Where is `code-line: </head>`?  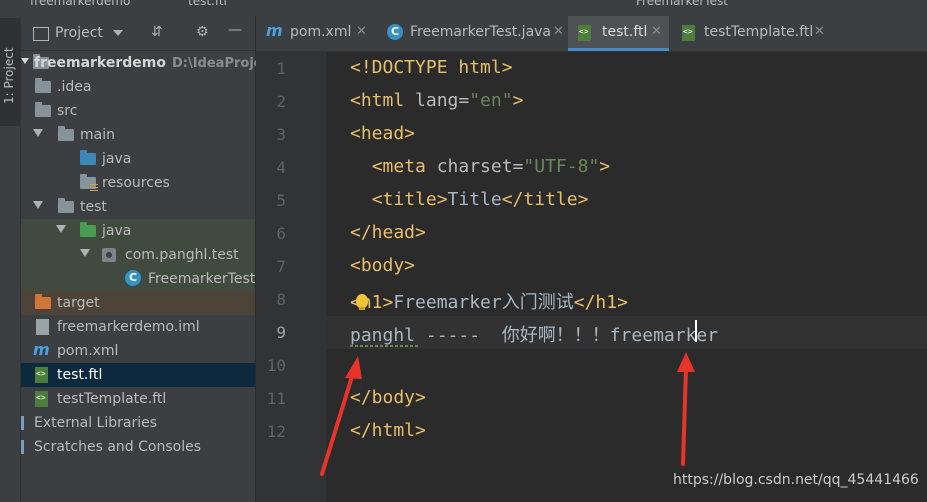 code-line: </head> is located at coordinates (626, 233).